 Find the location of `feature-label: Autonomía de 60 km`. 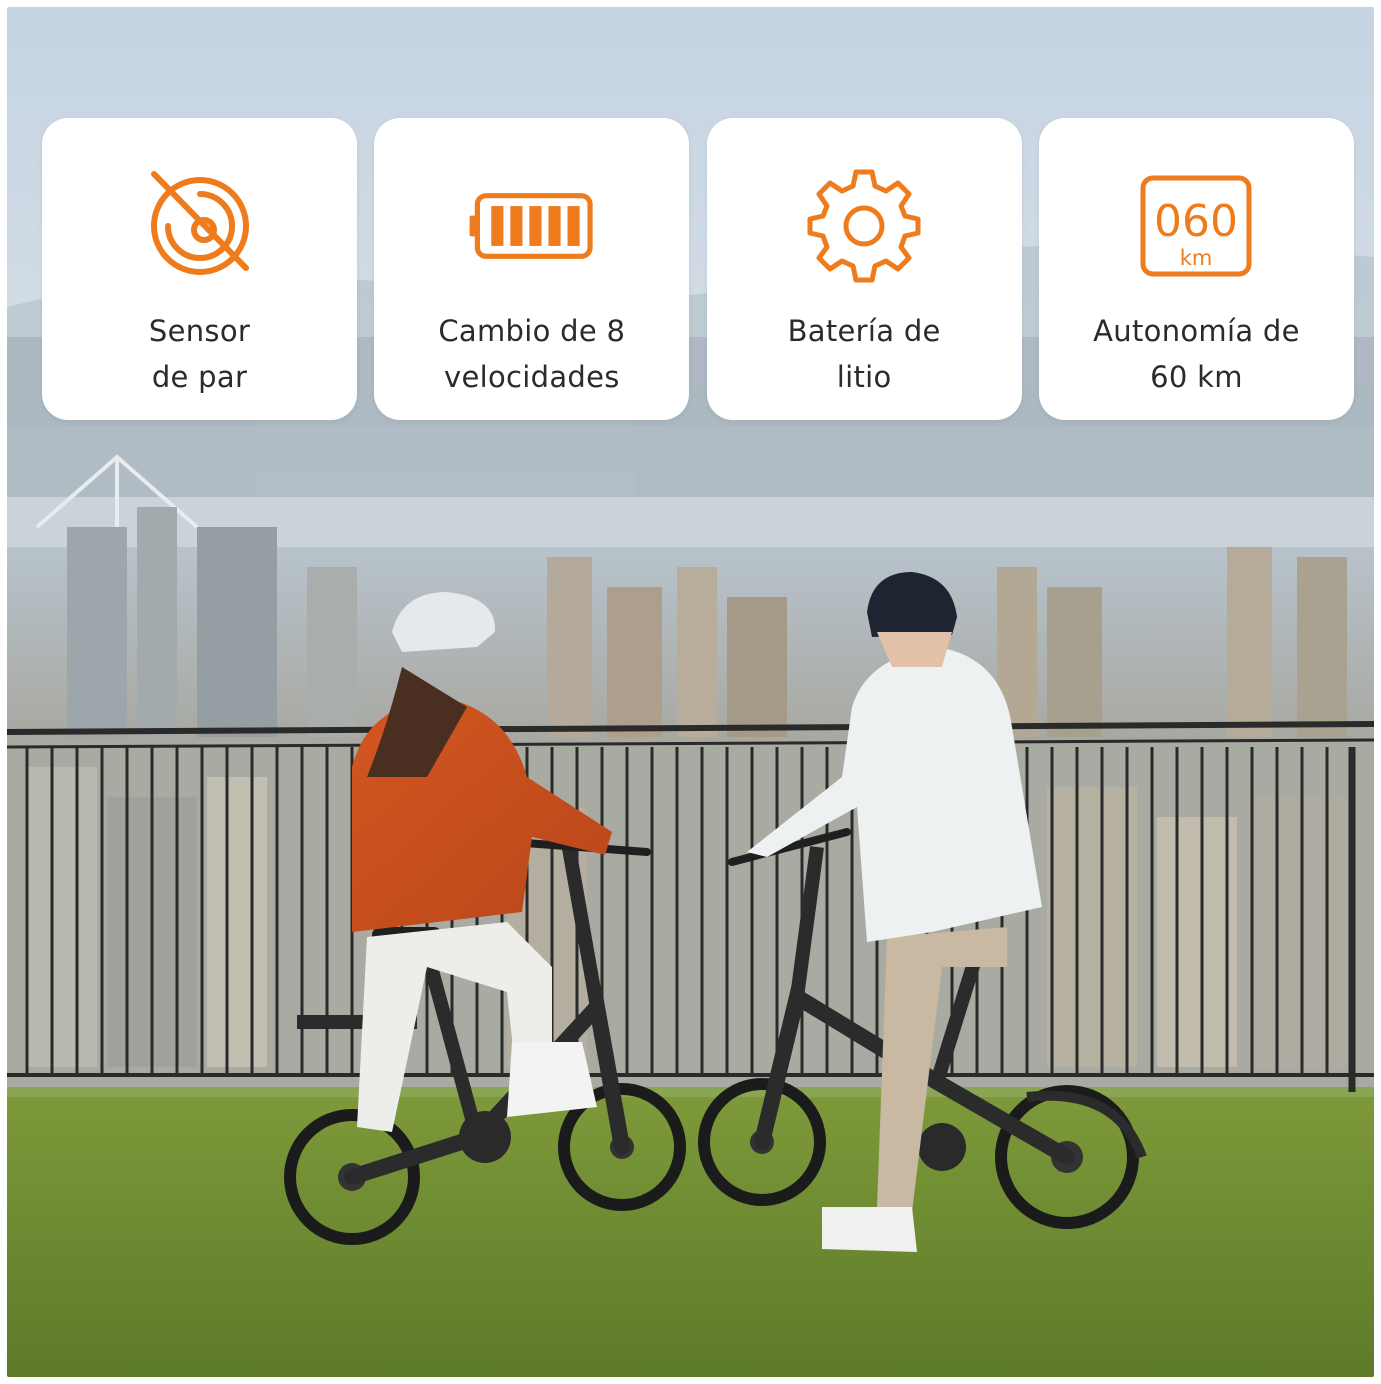

feature-label: Autonomía de 60 km is located at coordinates (1196, 354).